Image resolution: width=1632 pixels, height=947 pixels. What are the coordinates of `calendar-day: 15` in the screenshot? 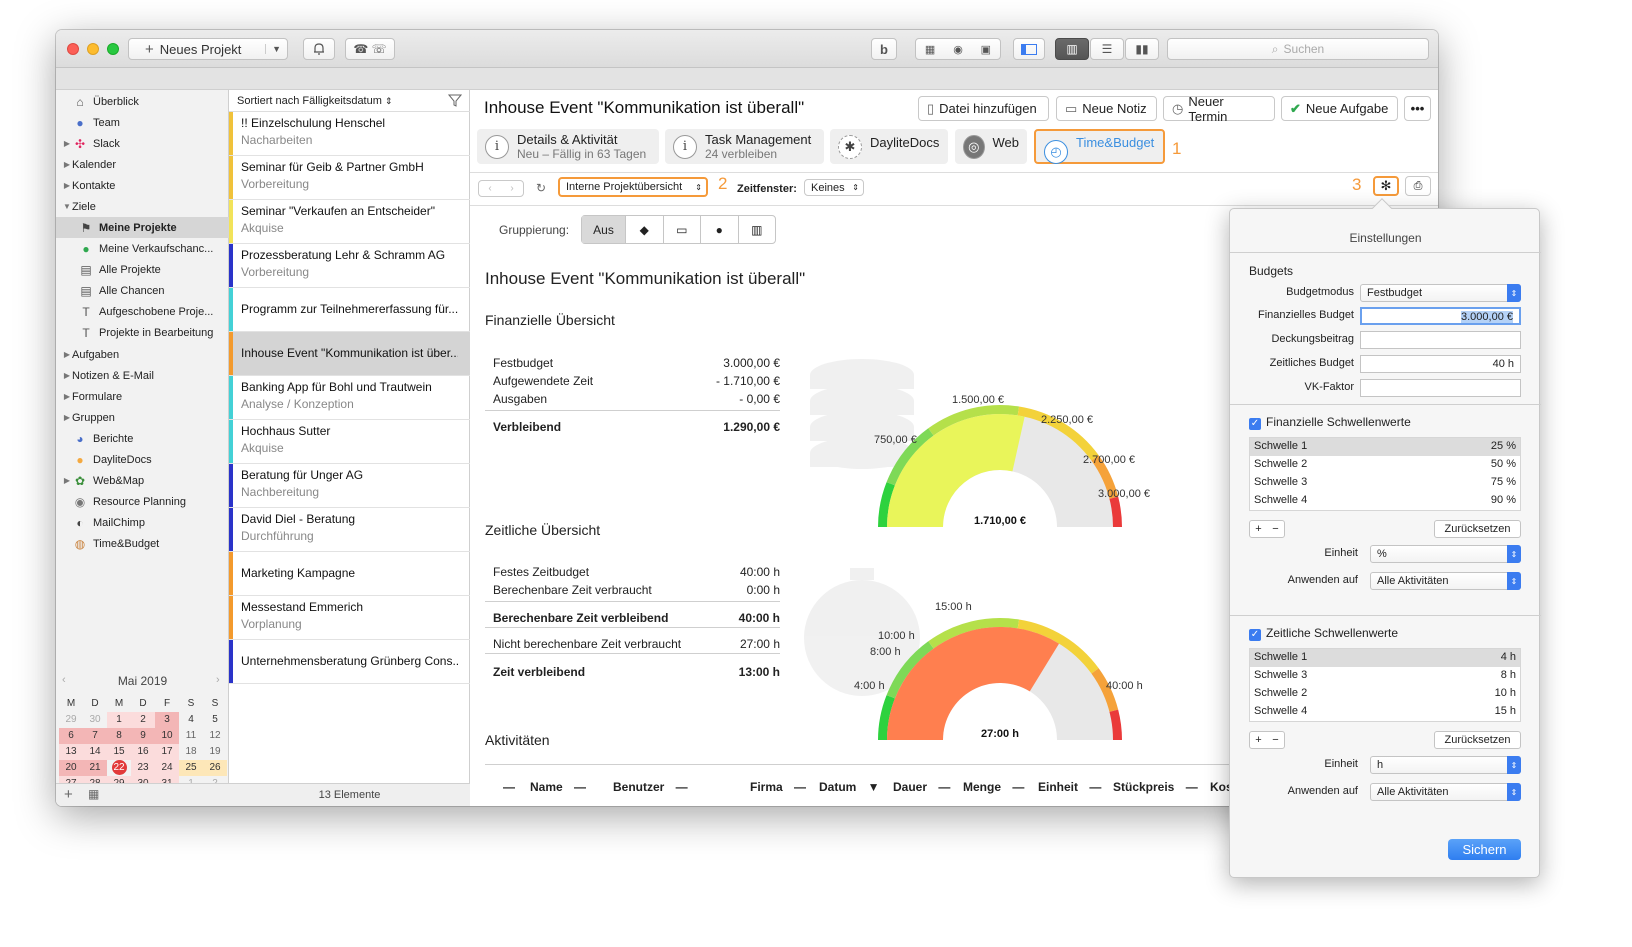 It's located at (119, 752).